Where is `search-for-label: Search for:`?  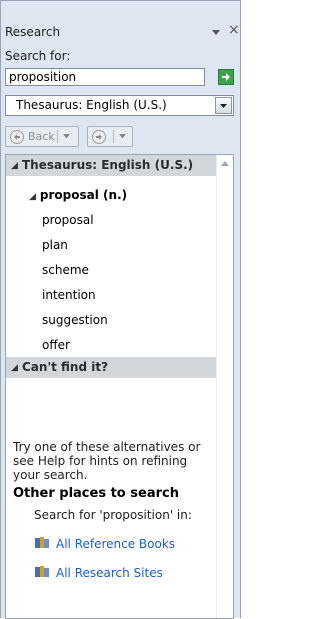 search-for-label: Search for: is located at coordinates (38, 56).